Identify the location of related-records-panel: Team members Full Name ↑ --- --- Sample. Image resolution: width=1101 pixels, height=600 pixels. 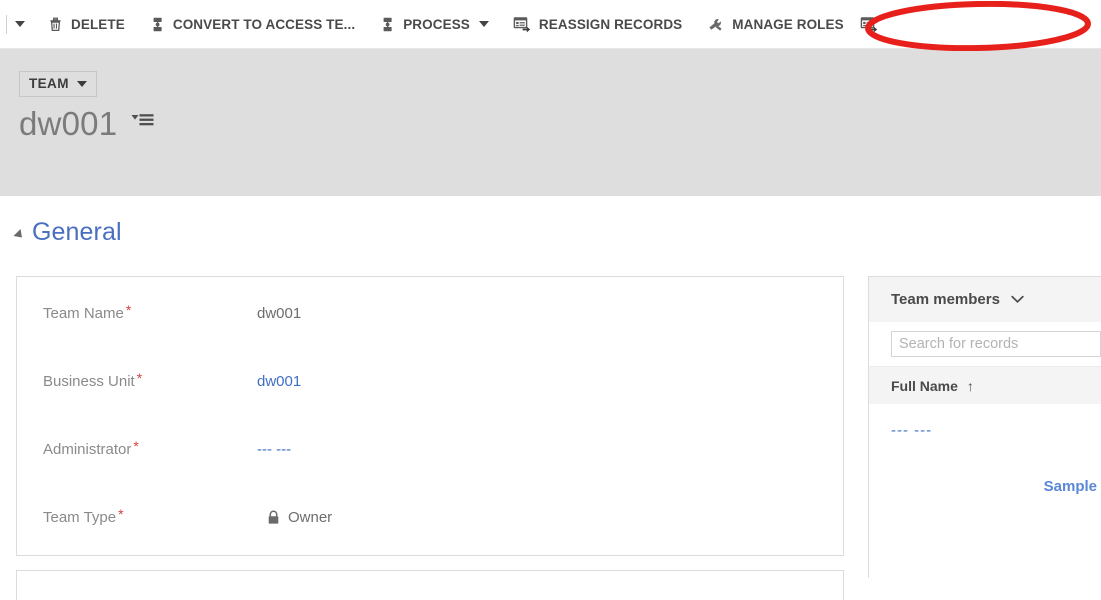
(984, 427).